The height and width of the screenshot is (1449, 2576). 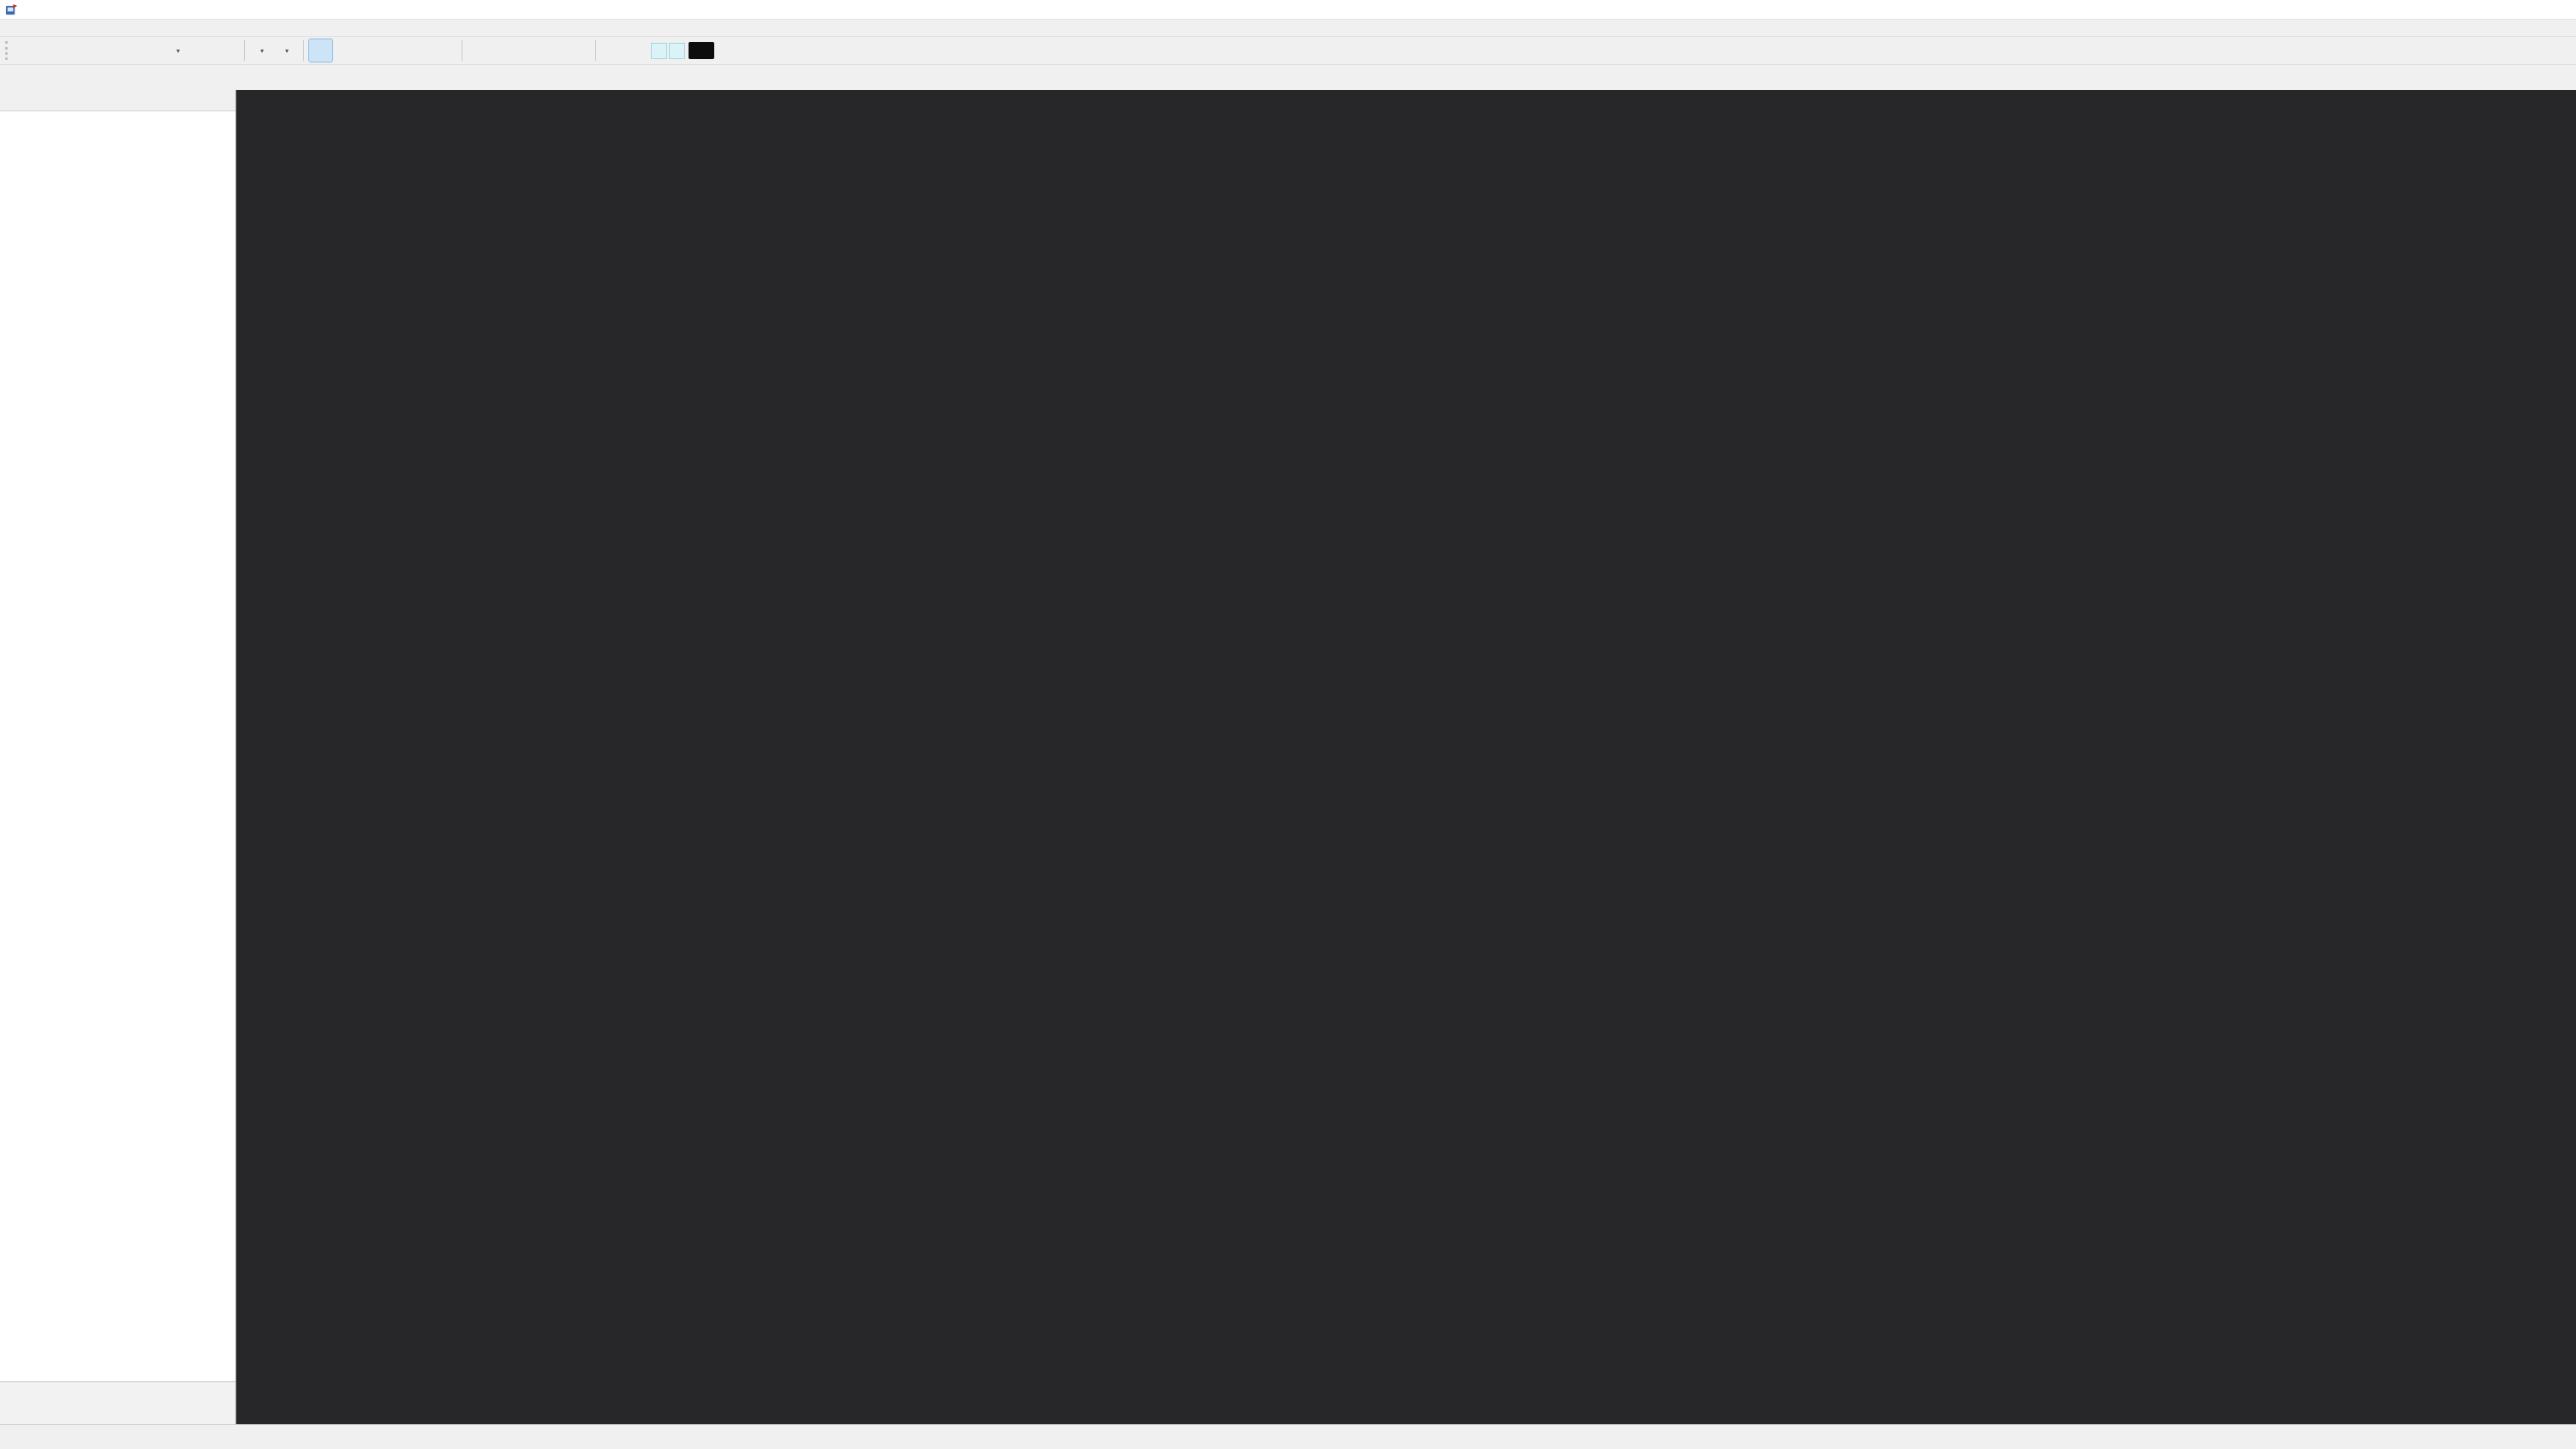 I want to click on insert-node-load-icon, so click(x=613, y=51).